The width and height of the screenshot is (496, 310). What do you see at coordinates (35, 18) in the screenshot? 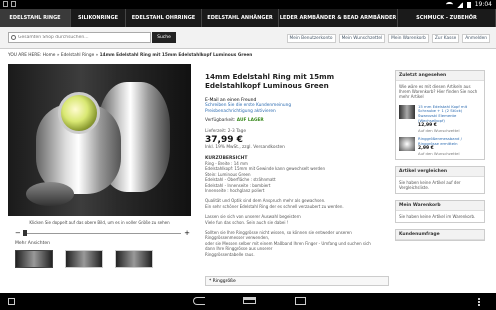
I see `nav-item-edelstahl-ringe: EDELSTAHL RINGE` at bounding box center [35, 18].